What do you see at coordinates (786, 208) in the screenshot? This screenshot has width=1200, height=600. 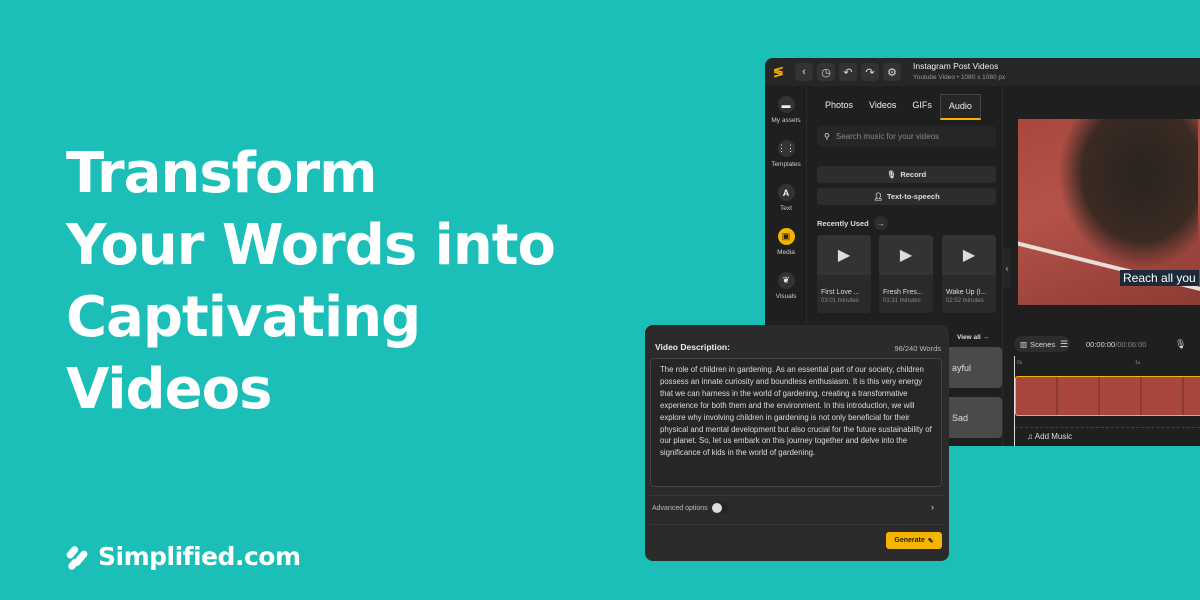 I see `sidebar-item-label: Text` at bounding box center [786, 208].